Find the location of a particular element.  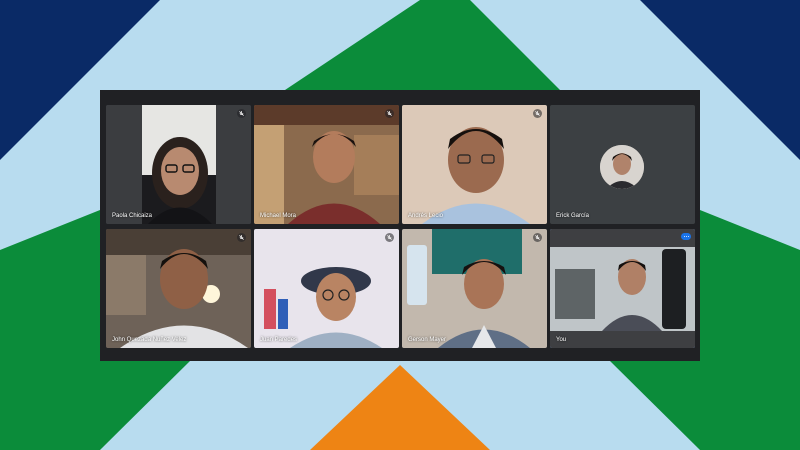

participant-name: Erick García is located at coordinates (573, 216).